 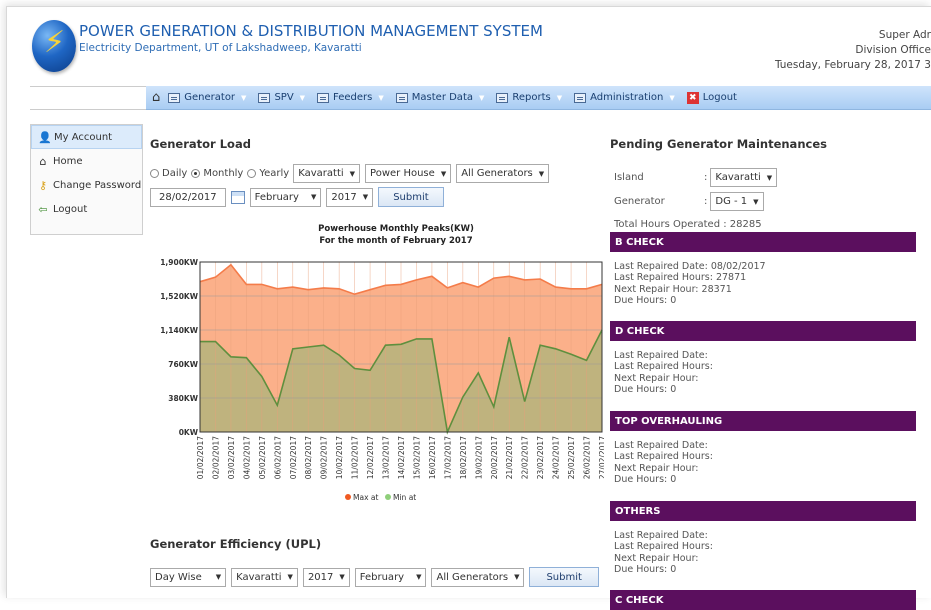 I want to click on nav-label: Reports, so click(x=531, y=97).